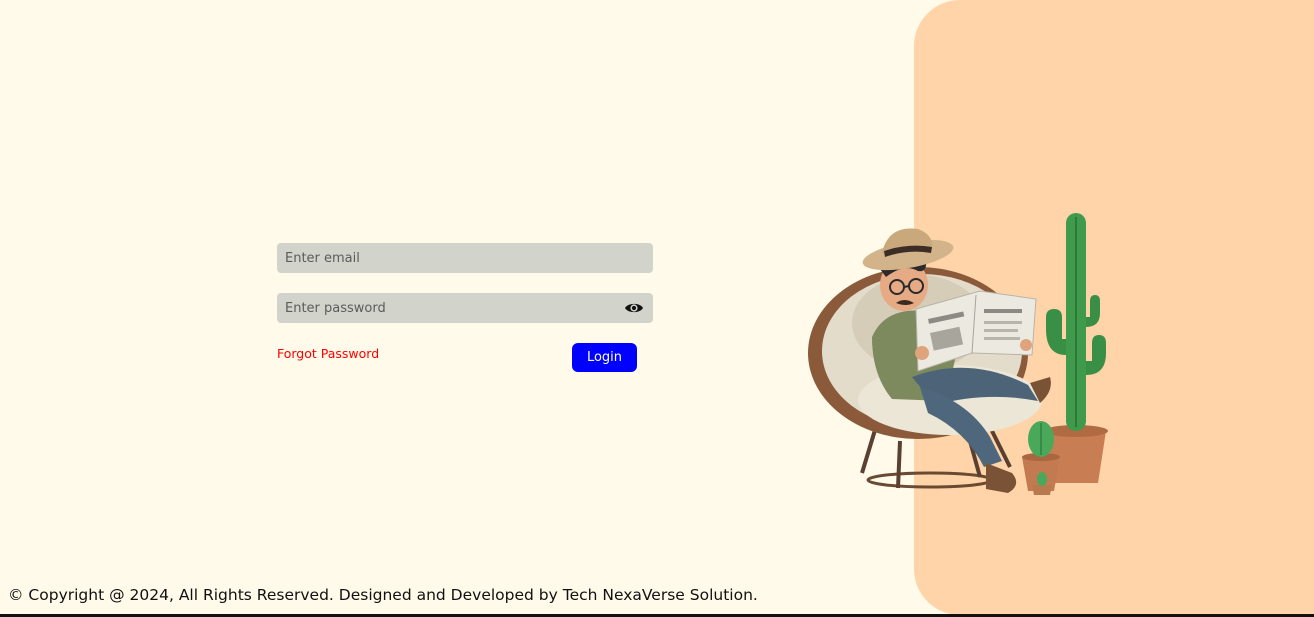 This screenshot has width=1314, height=617. I want to click on man-reading-newspaper-illustration, so click(960, 352).